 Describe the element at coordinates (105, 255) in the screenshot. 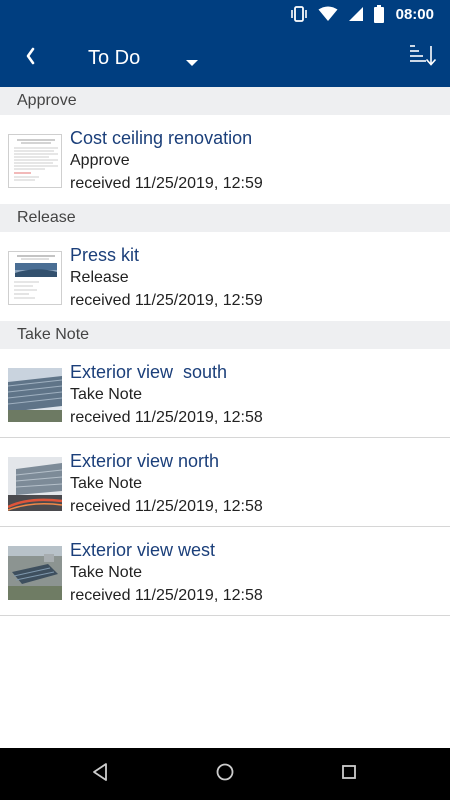

I see `item-title: Press kit` at that location.